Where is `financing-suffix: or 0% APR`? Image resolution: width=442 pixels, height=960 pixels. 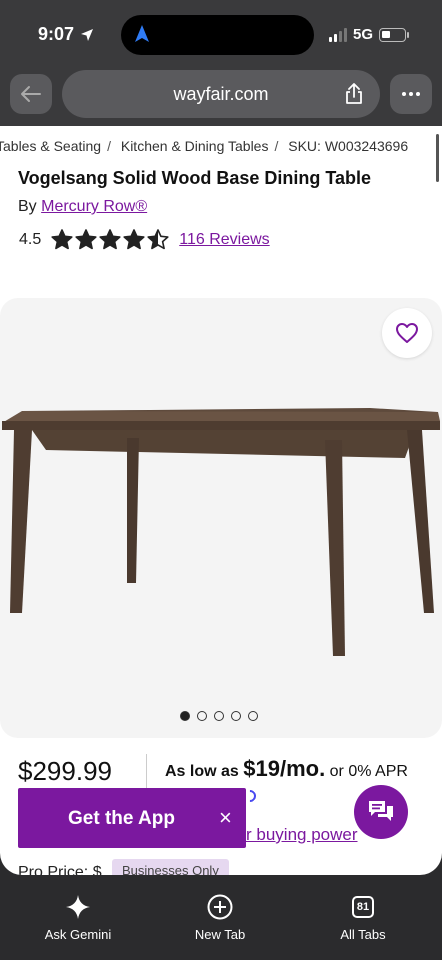
financing-suffix: or 0% APR is located at coordinates (368, 771).